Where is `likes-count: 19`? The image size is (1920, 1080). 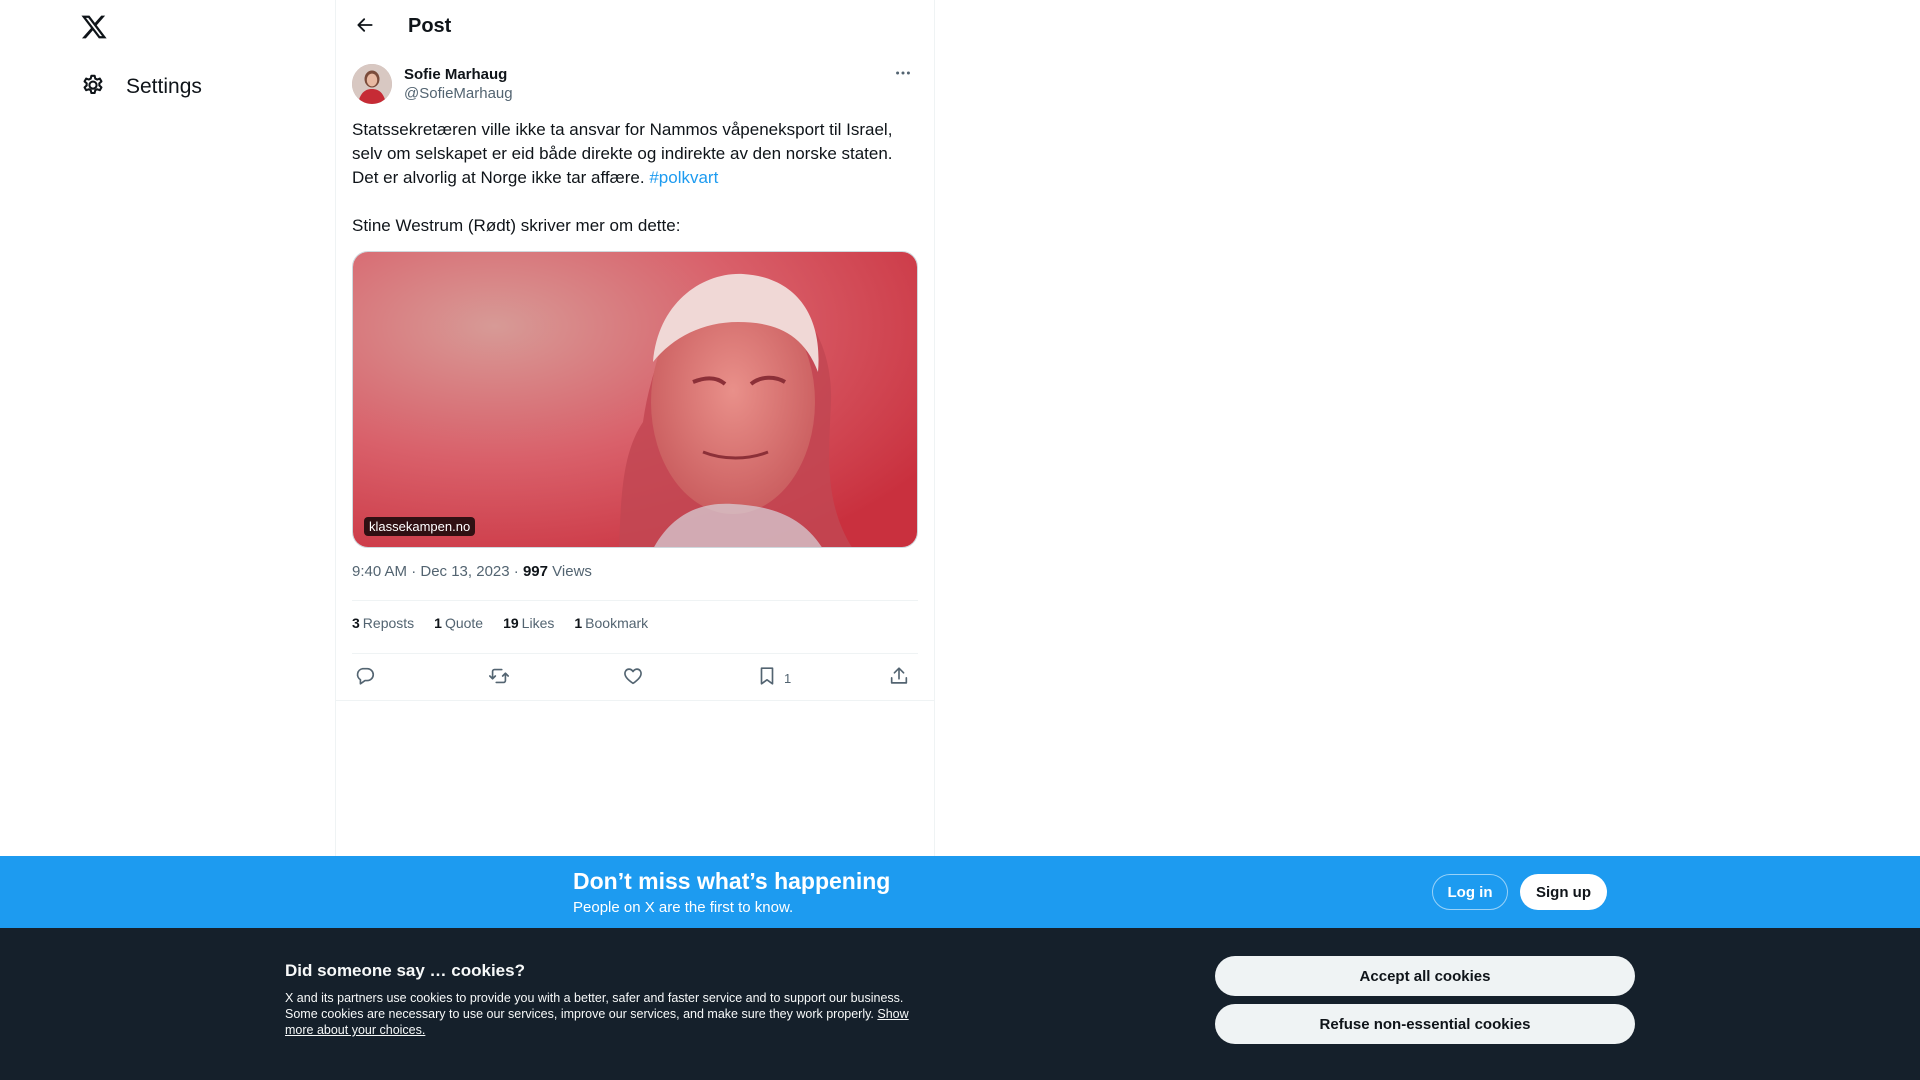
likes-count: 19 is located at coordinates (511, 623).